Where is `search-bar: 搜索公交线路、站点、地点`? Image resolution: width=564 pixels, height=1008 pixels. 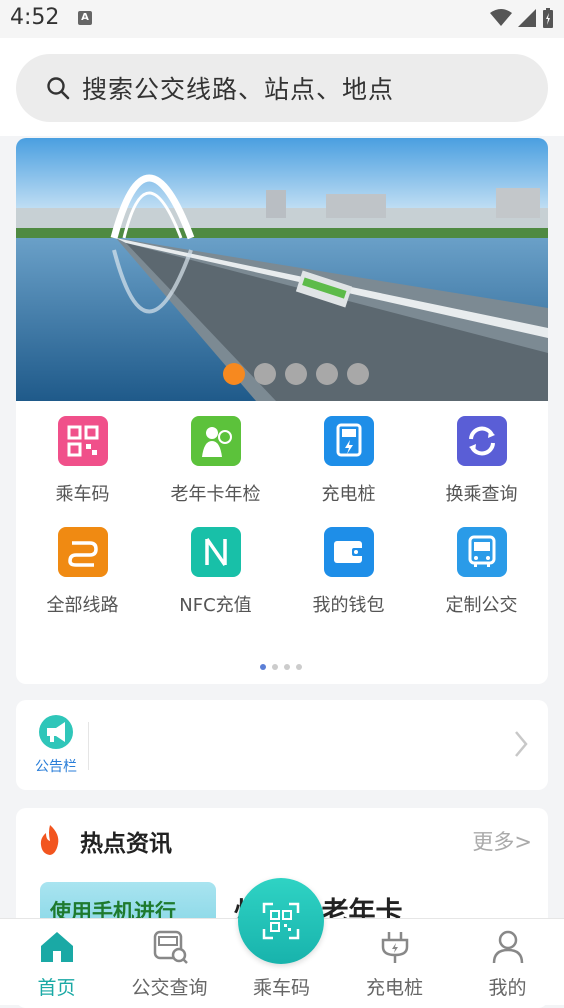 search-bar: 搜索公交线路、站点、地点 is located at coordinates (282, 88).